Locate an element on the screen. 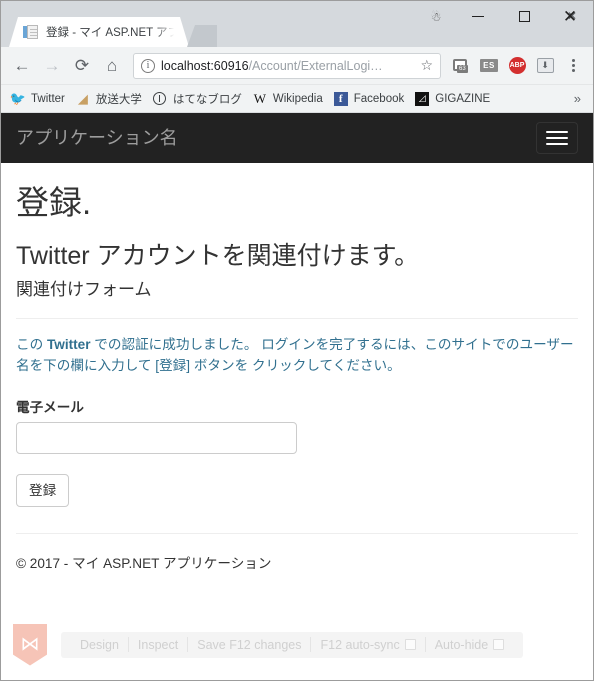  browser-tab: 登録 - マイ ASP.NET アプリ is located at coordinates (99, 32).